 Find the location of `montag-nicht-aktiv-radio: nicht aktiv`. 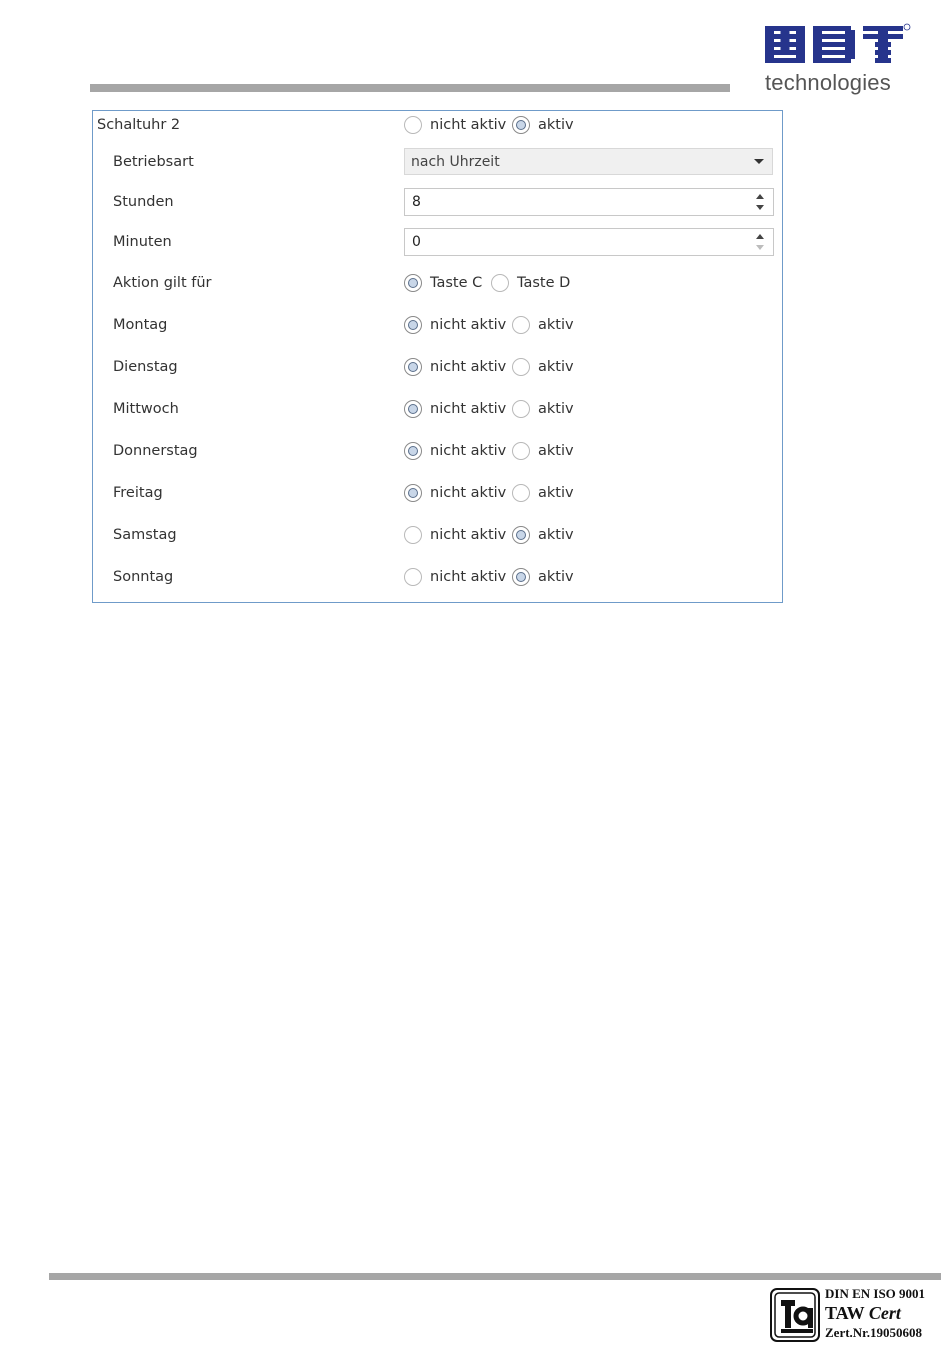

montag-nicht-aktiv-radio: nicht aktiv is located at coordinates (455, 325).